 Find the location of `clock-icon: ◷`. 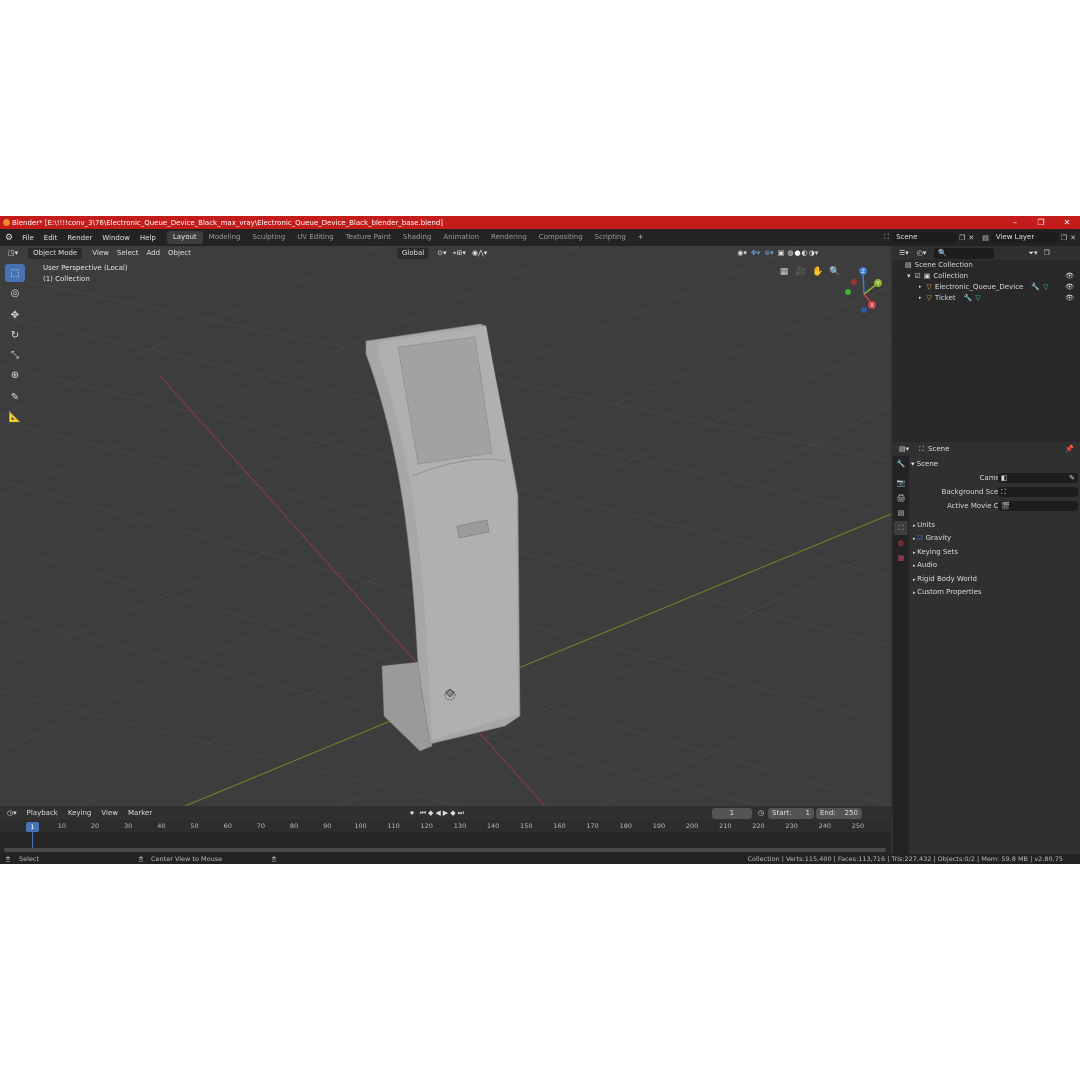

clock-icon: ◷ is located at coordinates (761, 813).